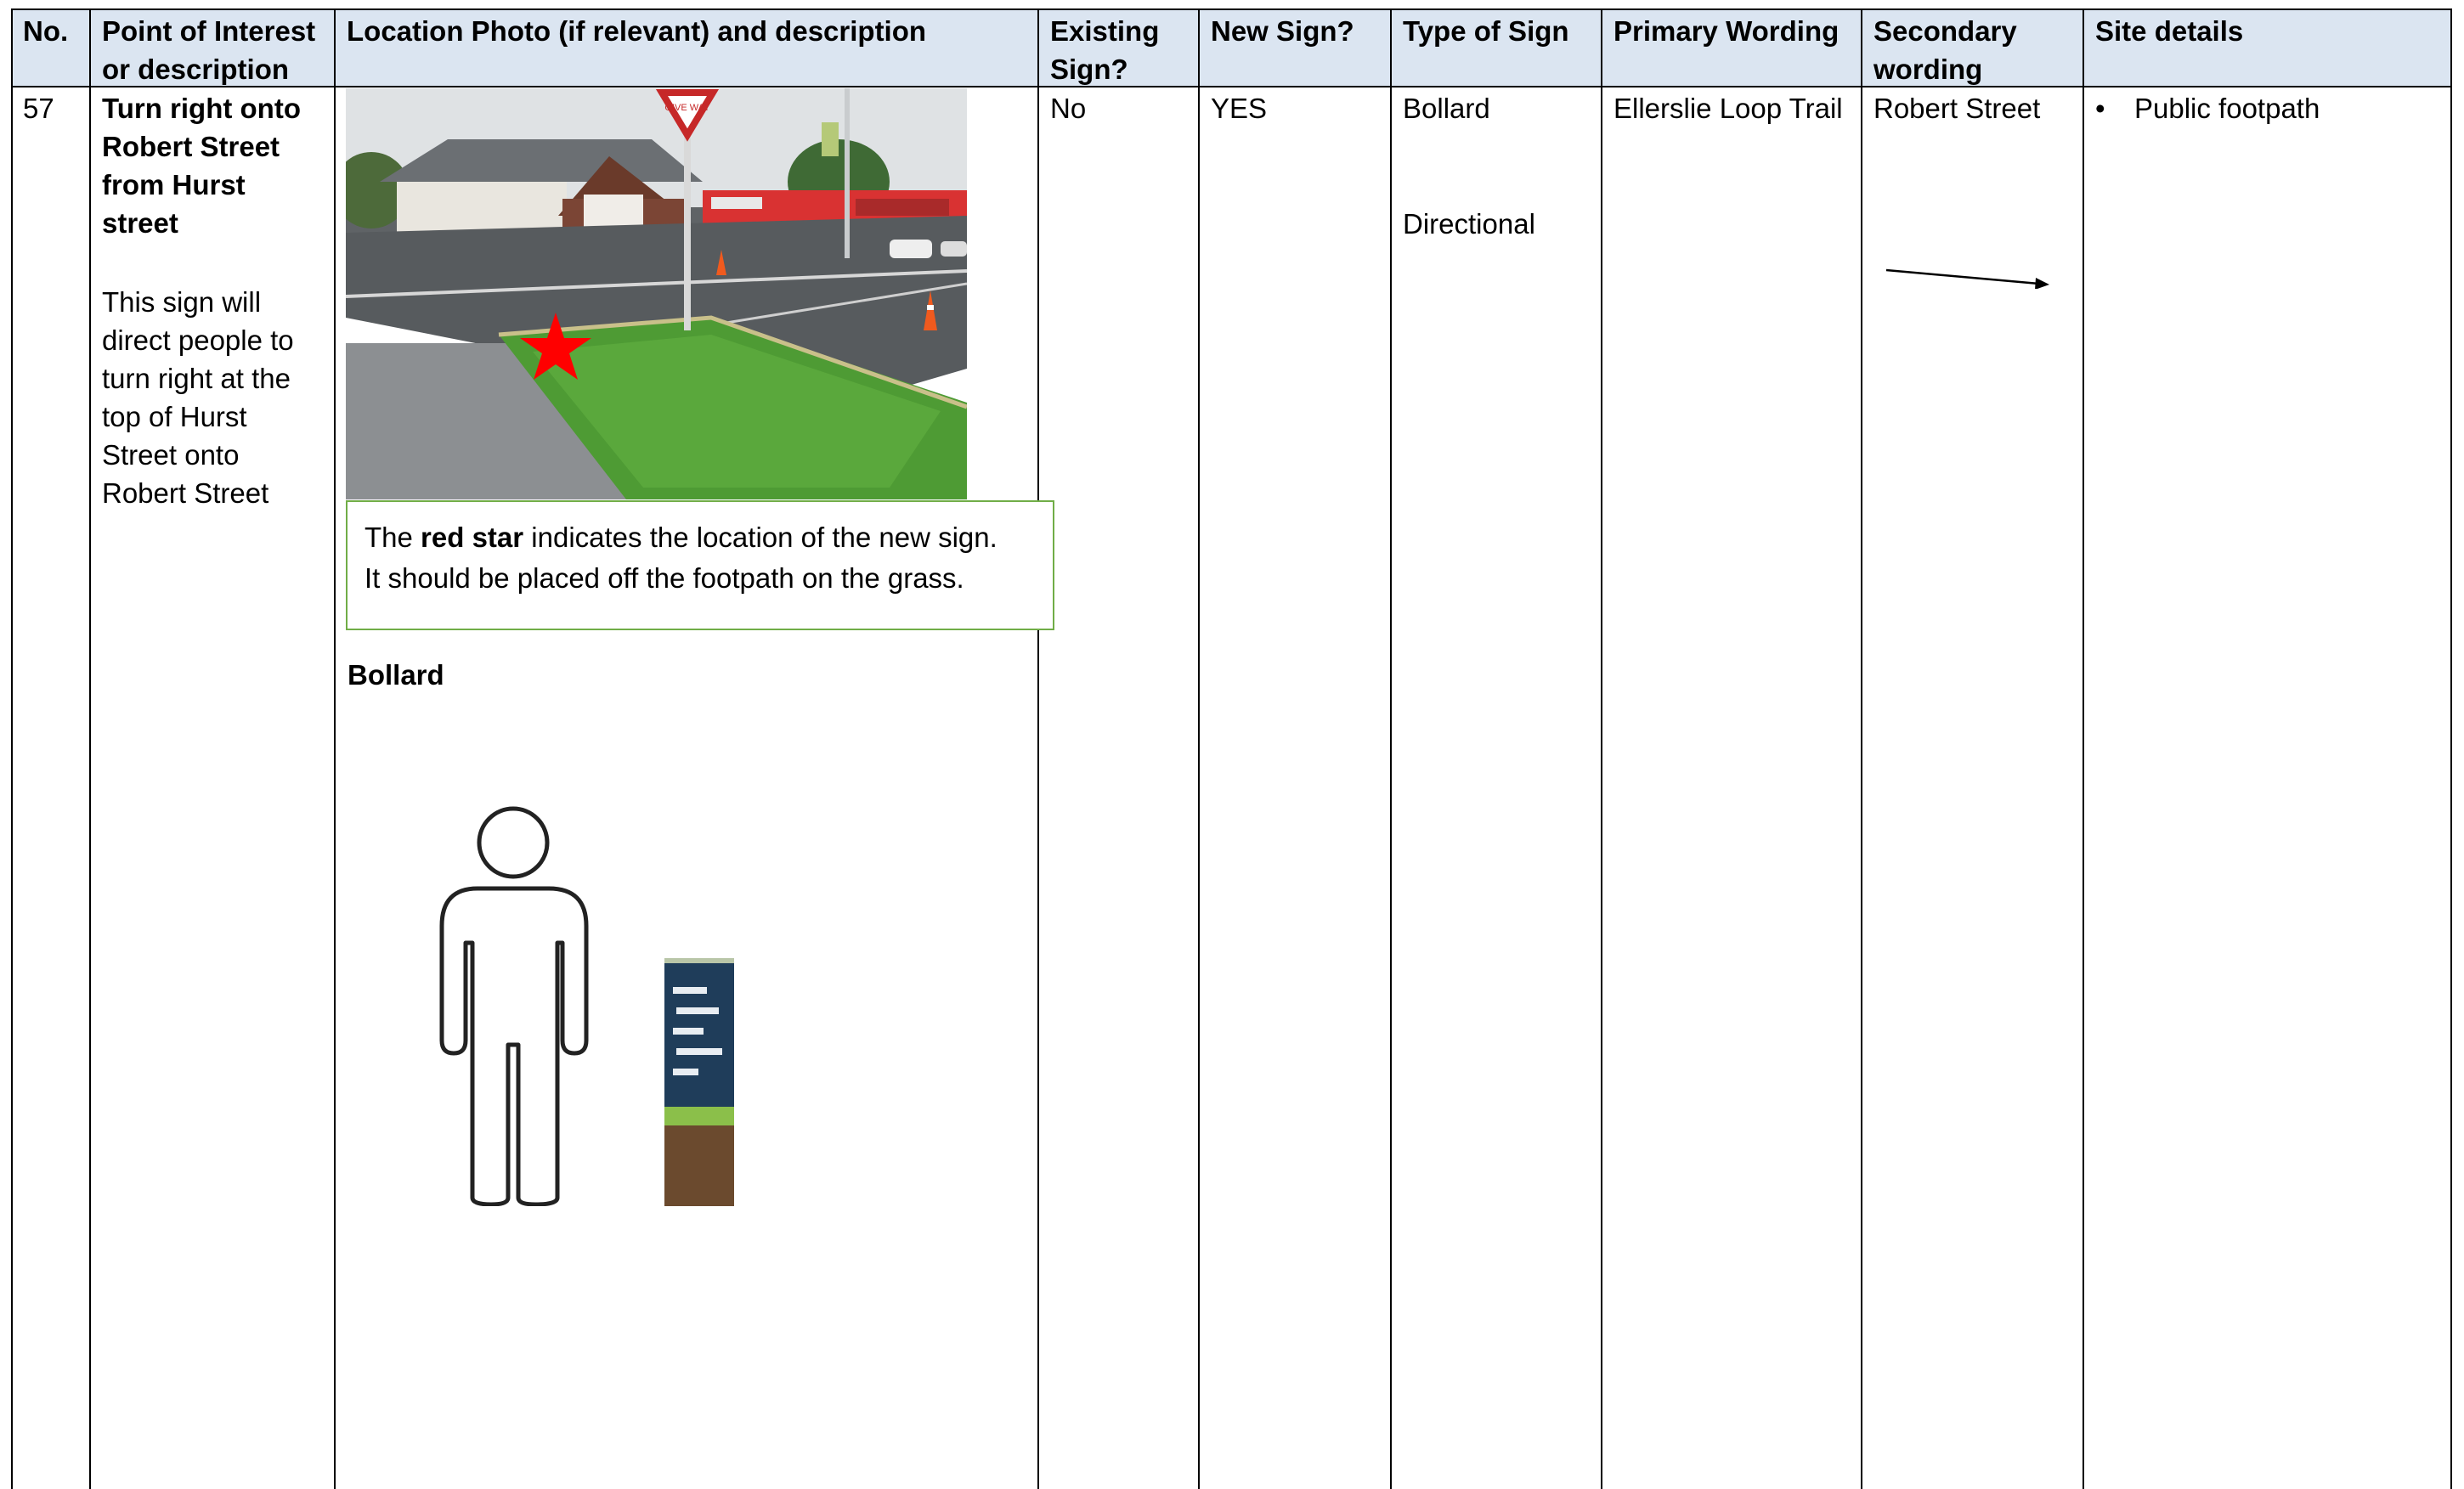  I want to click on right-arrow-icon, so click(1967, 278).